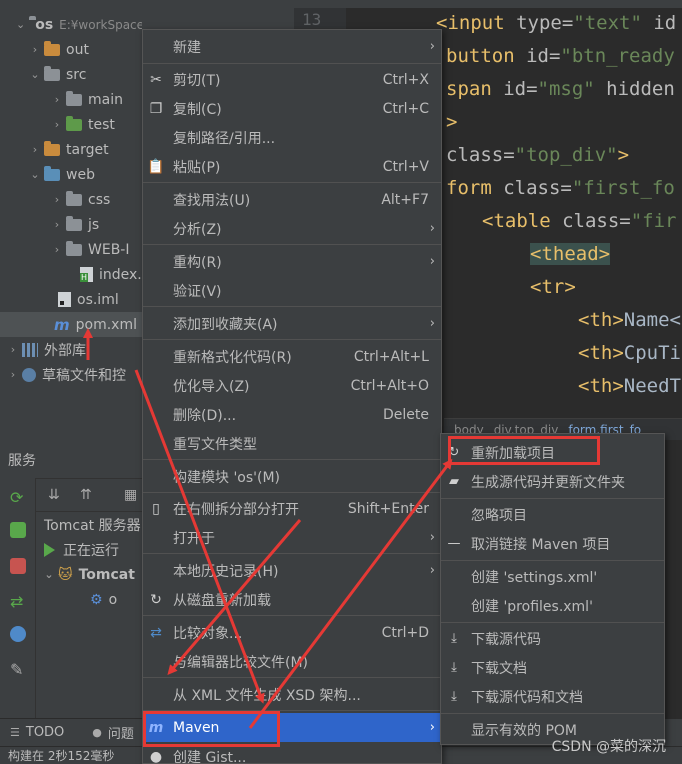 This screenshot has width=682, height=764. I want to click on html-file-icon, so click(86, 274).